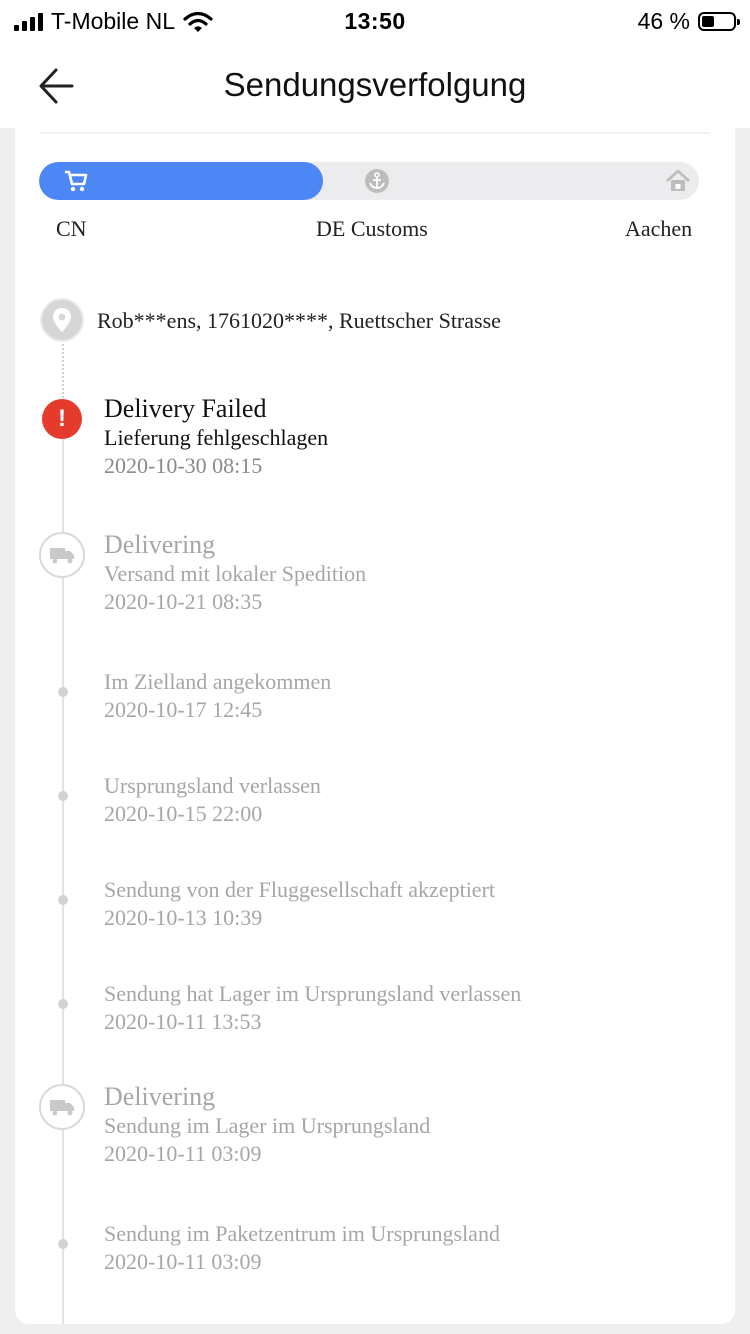  I want to click on timeline-event: Im Zielland angekommen 2020-10-17 12:45, so click(217, 696).